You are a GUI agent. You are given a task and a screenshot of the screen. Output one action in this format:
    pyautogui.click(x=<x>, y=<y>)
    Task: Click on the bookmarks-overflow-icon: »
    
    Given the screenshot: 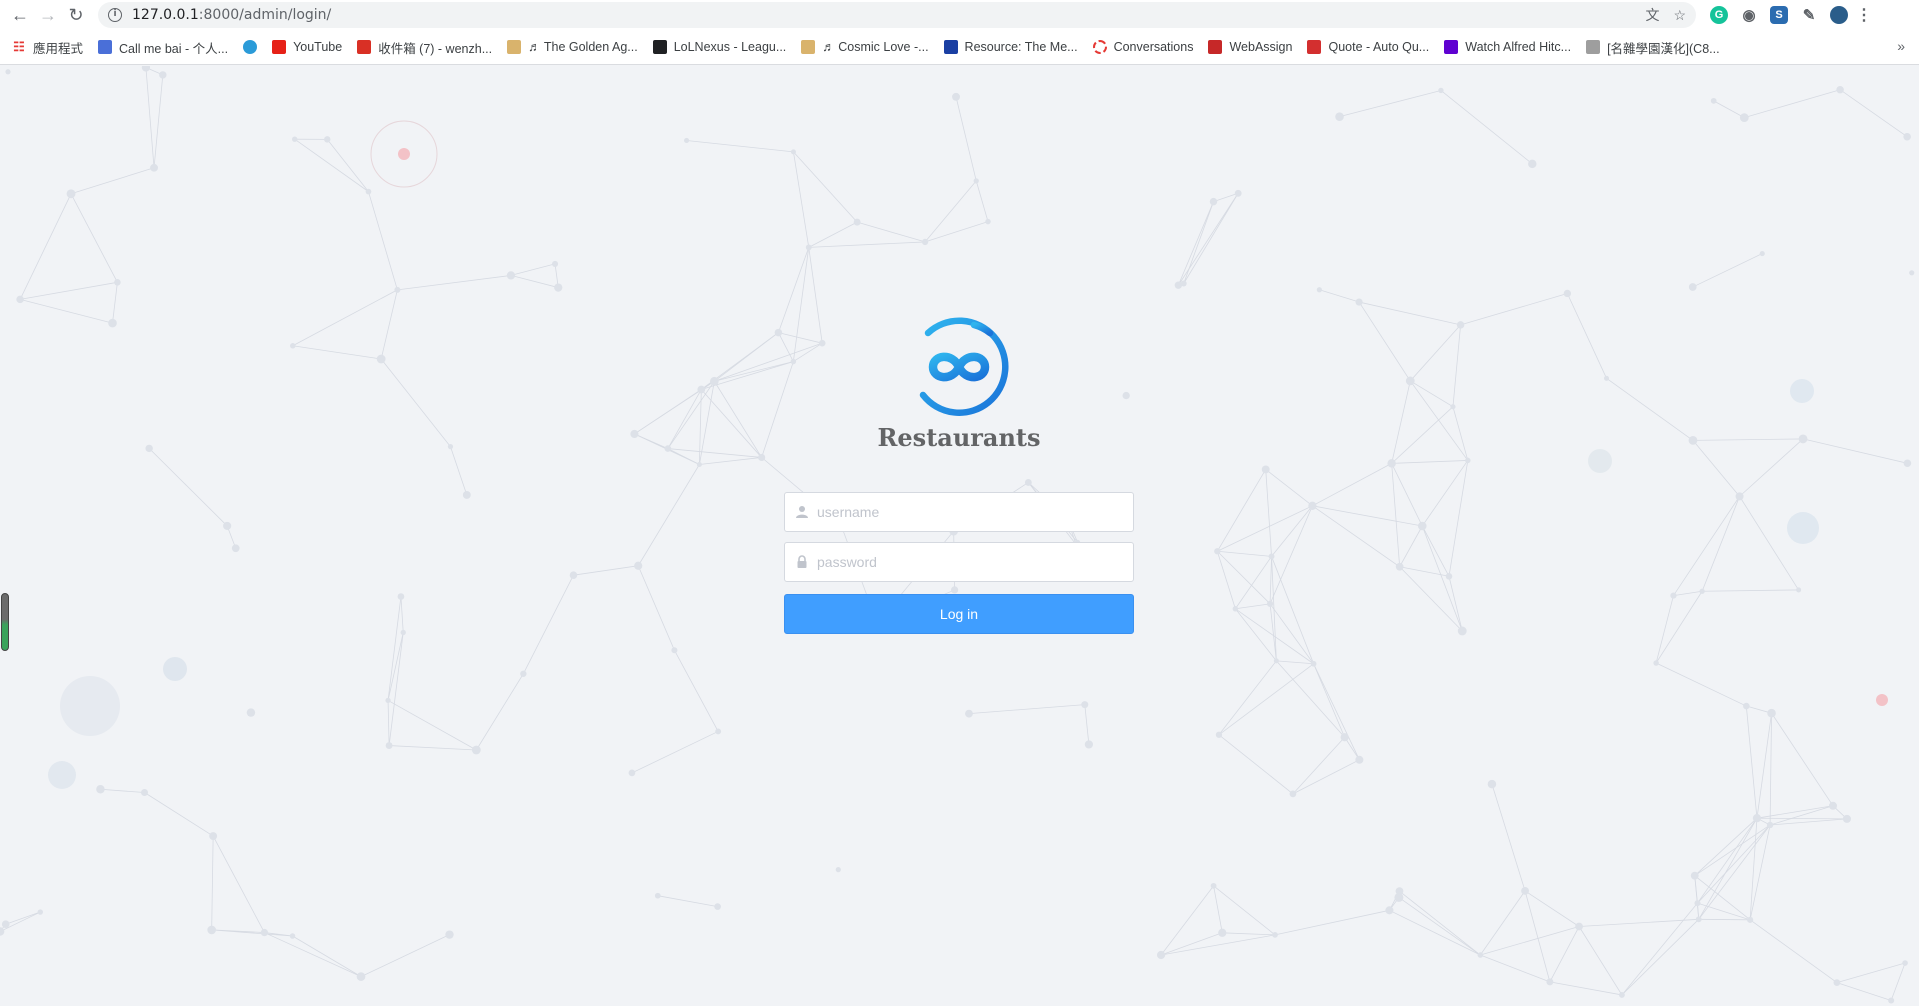 What is the action you would take?
    pyautogui.click(x=1901, y=46)
    